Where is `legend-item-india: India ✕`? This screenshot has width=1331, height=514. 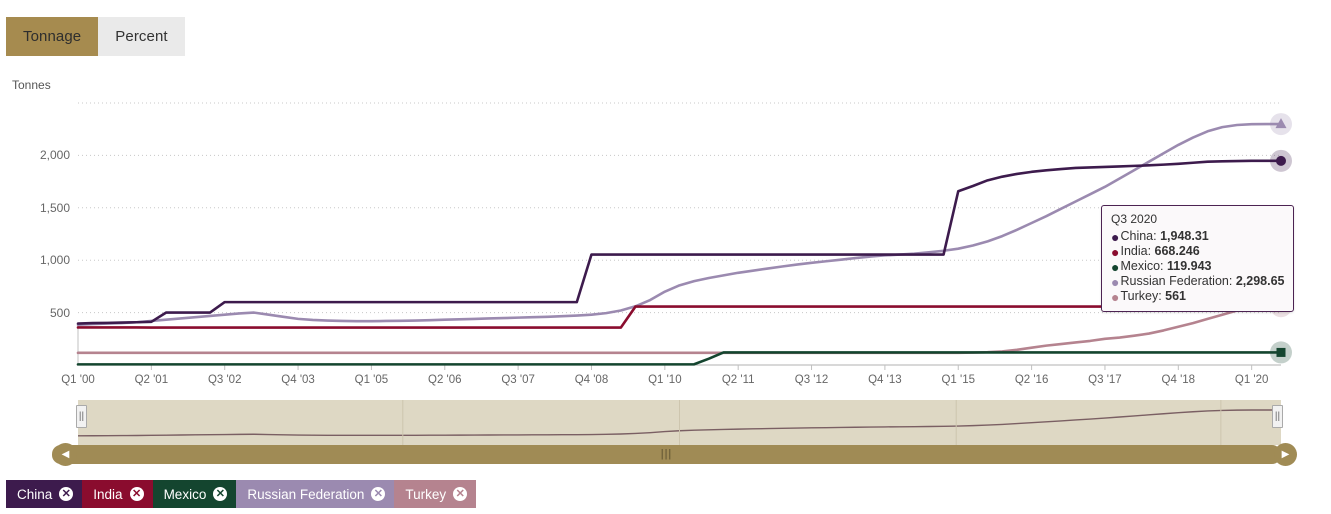
legend-item-india: India ✕ is located at coordinates (117, 494).